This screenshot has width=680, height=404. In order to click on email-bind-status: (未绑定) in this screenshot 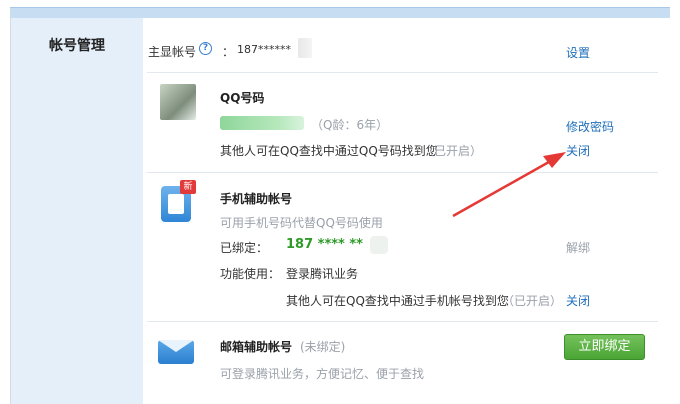, I will do `click(323, 347)`.